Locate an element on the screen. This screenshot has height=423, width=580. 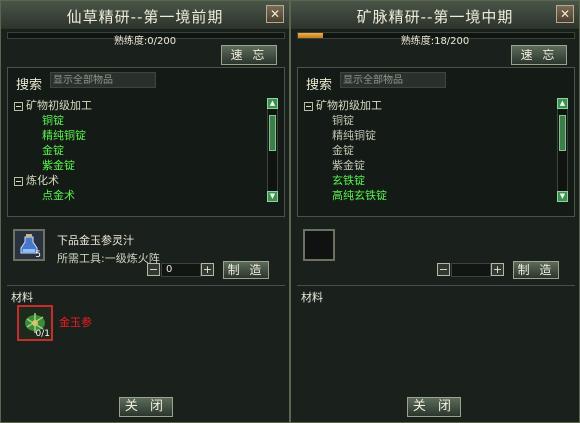
required-tool: 所需工具:一级炼火阵 is located at coordinates (108, 258).